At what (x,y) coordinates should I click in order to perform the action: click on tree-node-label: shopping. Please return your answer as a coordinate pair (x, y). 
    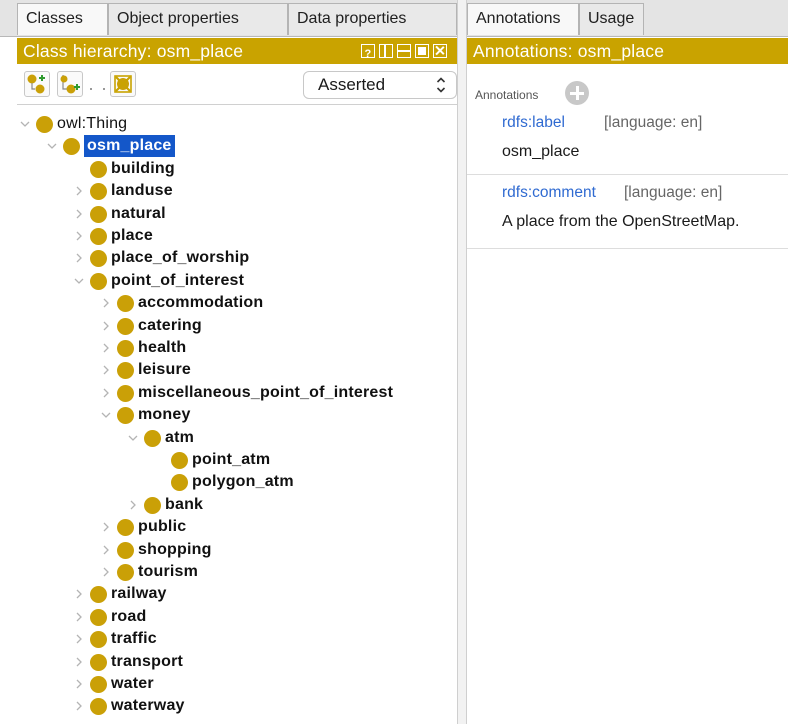
    Looking at the image, I should click on (175, 549).